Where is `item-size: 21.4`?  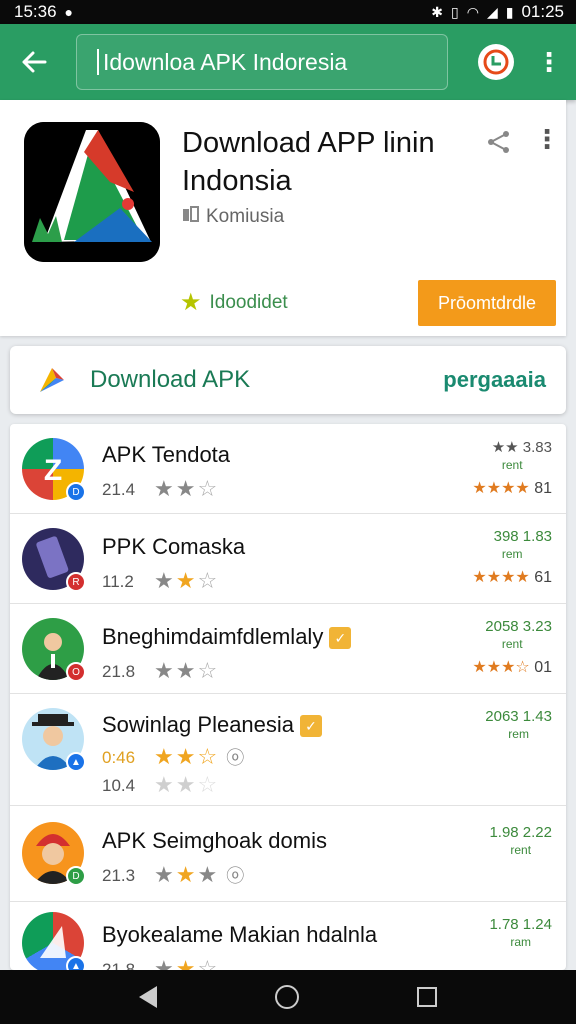 item-size: 21.4 is located at coordinates (119, 489).